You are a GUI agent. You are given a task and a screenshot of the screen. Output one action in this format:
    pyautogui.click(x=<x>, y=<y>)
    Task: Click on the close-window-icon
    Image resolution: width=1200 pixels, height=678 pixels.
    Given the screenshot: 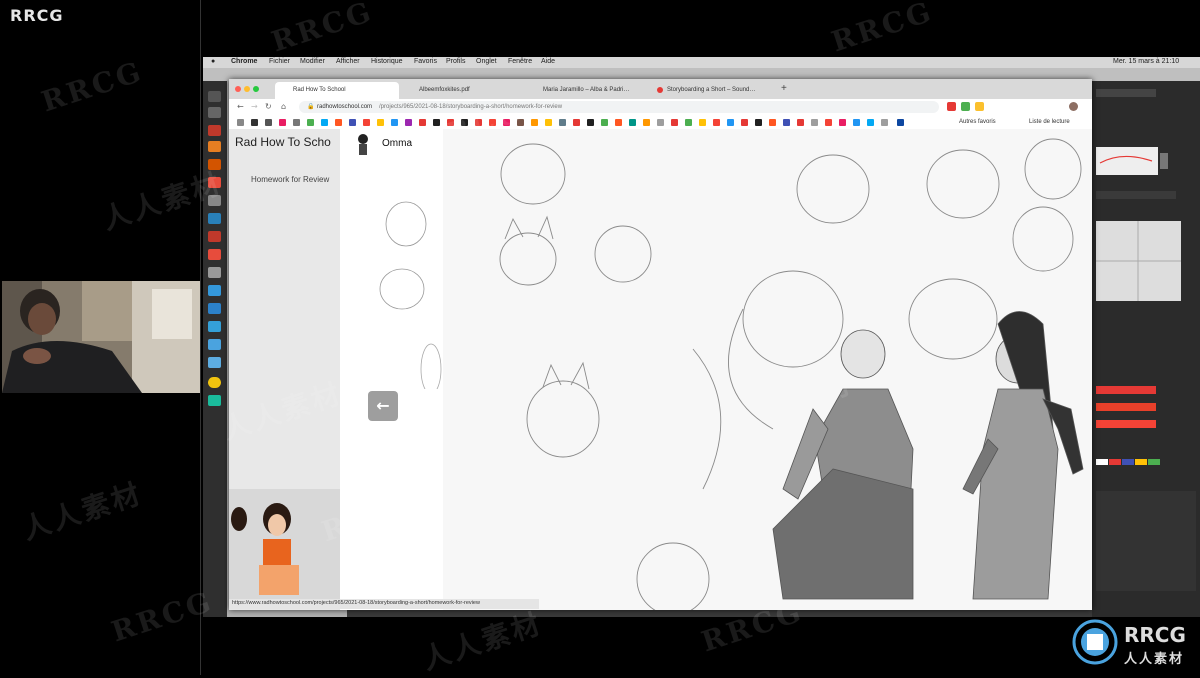 What is the action you would take?
    pyautogui.click(x=238, y=89)
    